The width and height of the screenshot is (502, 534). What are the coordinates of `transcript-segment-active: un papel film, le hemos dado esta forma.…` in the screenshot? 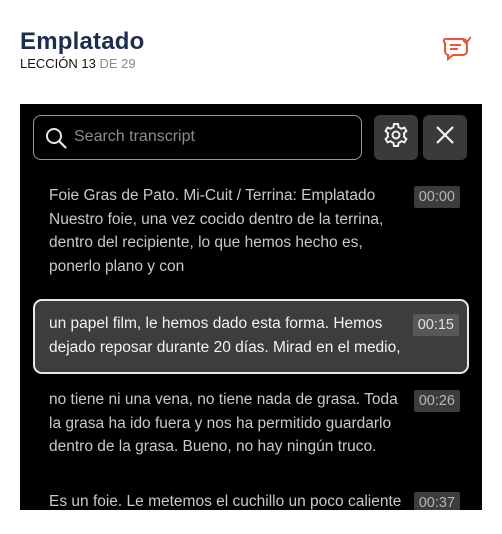 It's located at (251, 336).